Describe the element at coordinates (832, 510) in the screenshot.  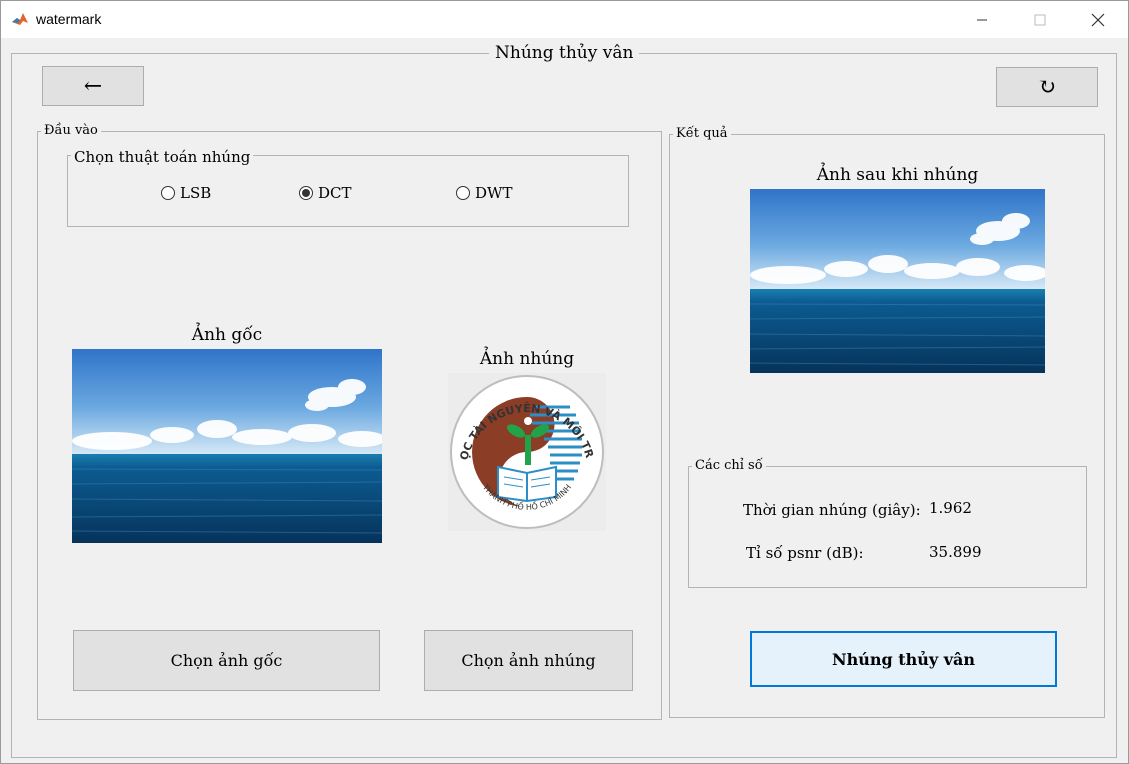
I see `embed-time-label: Thời gian nhúng (giây):` at that location.